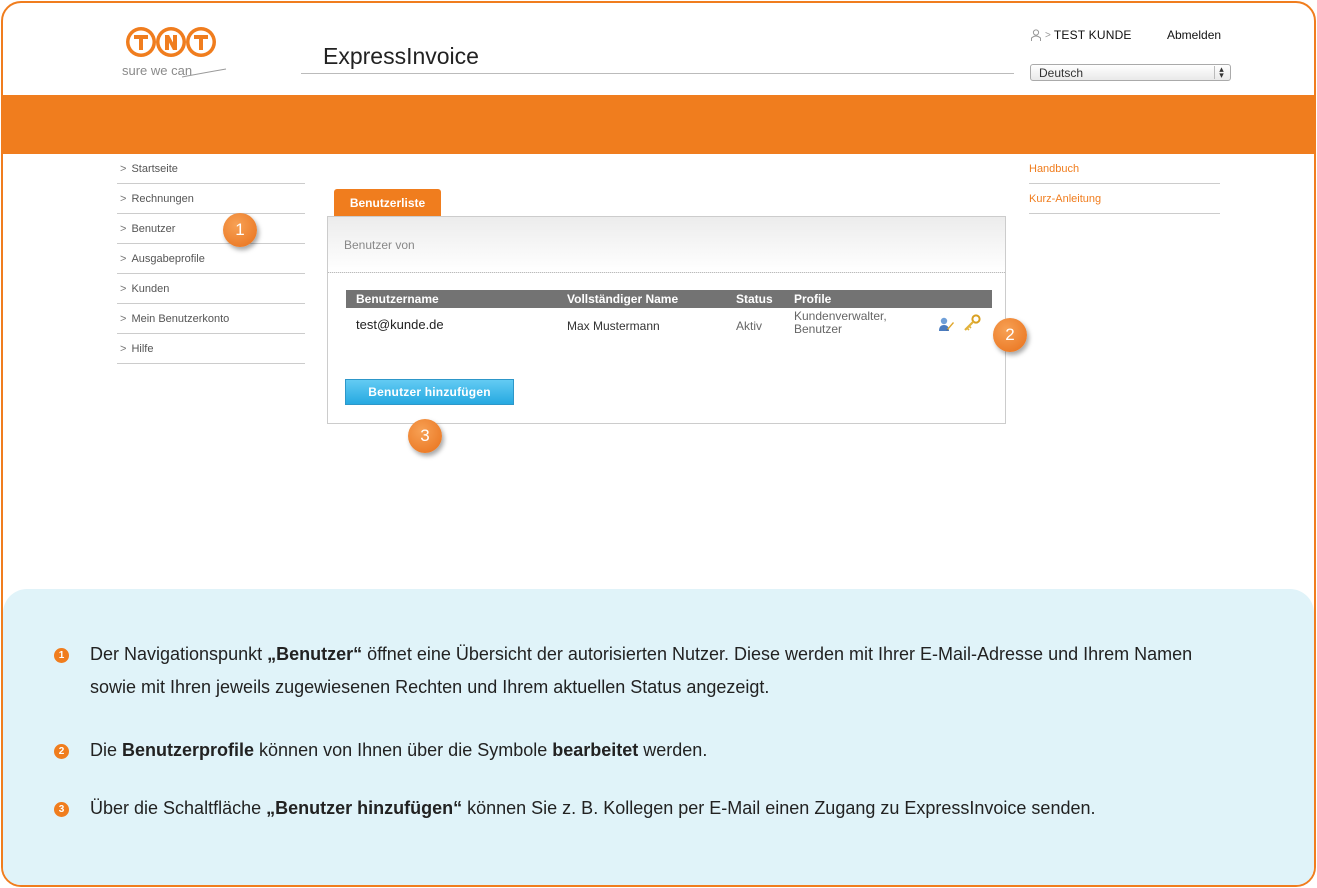  I want to click on note-text: Die, so click(106, 750).